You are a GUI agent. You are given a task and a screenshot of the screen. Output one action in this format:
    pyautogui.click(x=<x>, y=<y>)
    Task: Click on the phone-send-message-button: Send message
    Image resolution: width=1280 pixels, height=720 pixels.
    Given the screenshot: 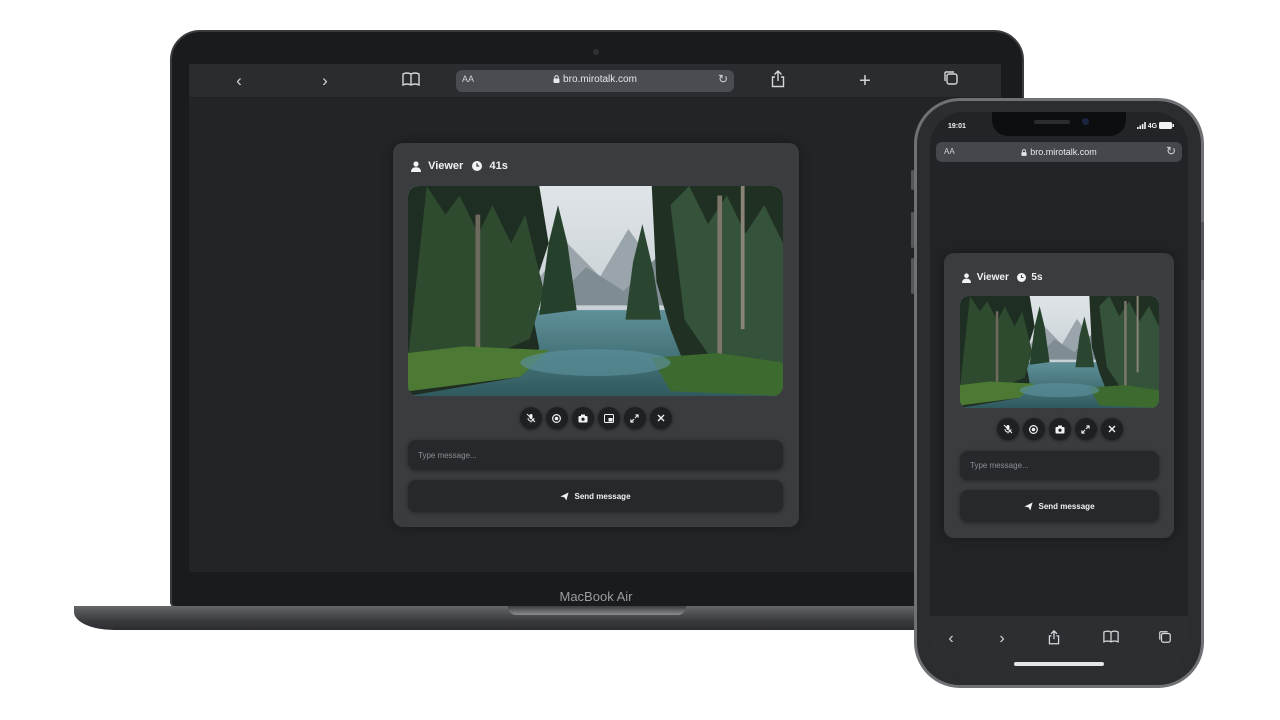 What is the action you would take?
    pyautogui.click(x=1059, y=506)
    